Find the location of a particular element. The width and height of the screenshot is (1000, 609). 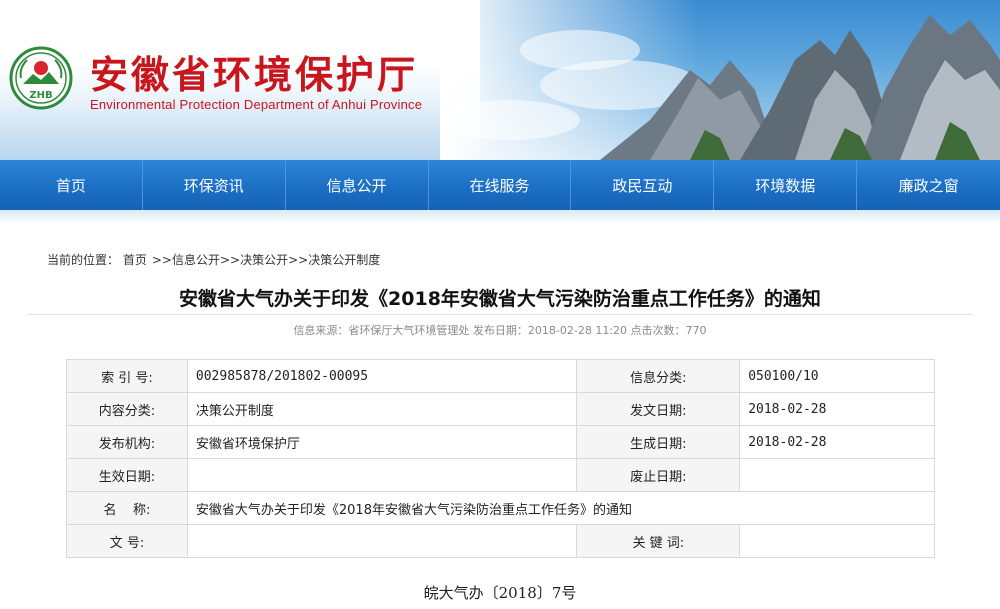

category-label: 信息分类: is located at coordinates (658, 376).